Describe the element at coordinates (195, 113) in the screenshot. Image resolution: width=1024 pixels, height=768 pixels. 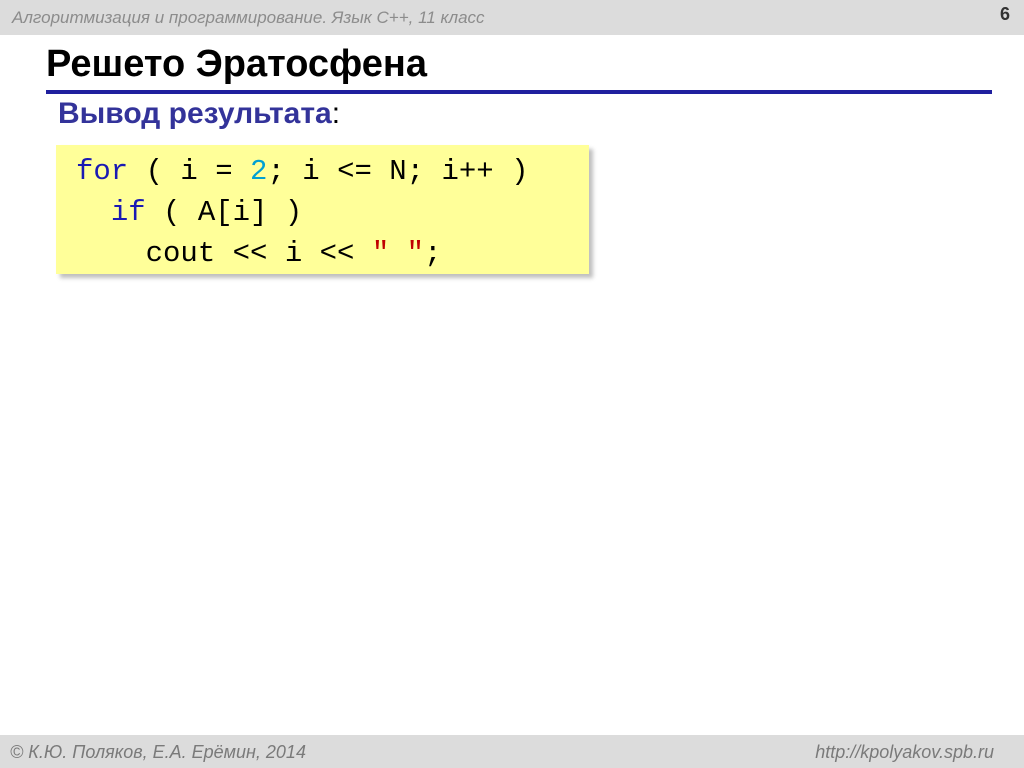
I see `subtitle-text: Вывод результата` at that location.